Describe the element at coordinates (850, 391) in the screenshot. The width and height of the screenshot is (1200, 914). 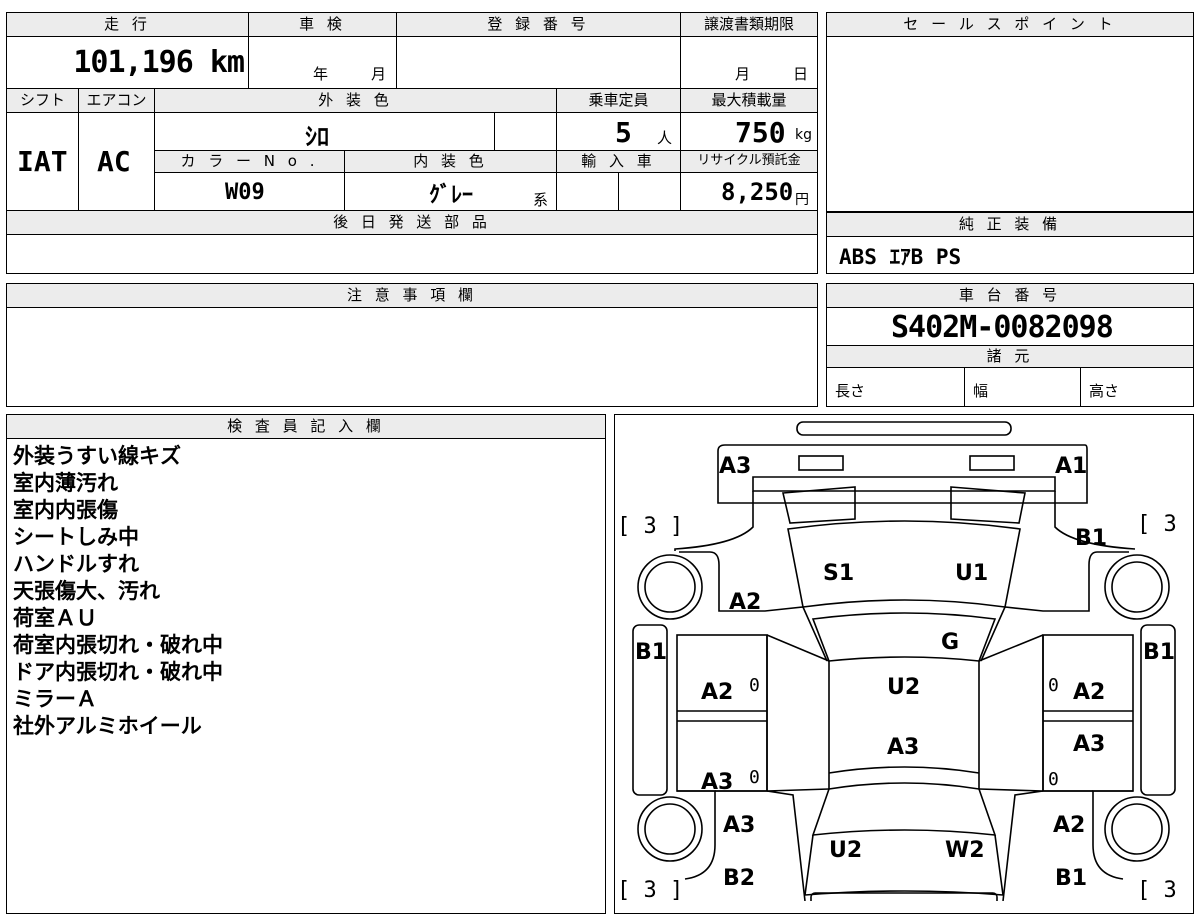
I see `spec-length-label: 長さ` at that location.